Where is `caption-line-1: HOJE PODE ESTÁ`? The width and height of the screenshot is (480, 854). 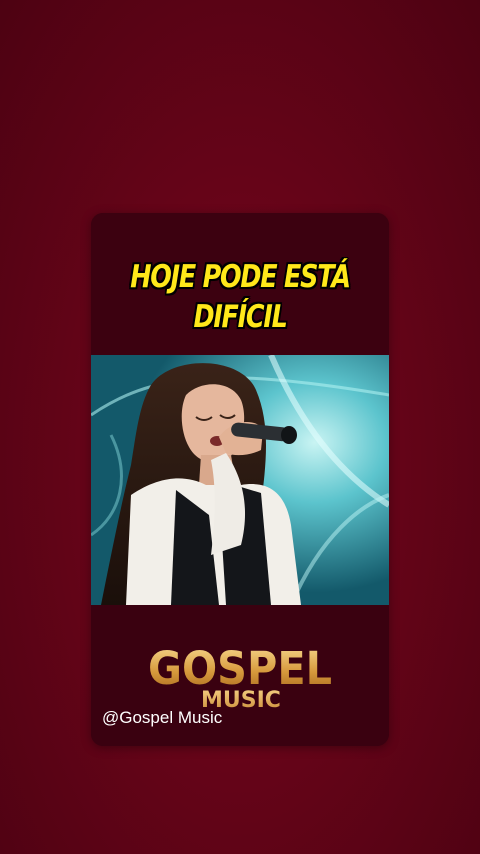
caption-line-1: HOJE PODE ESTÁ is located at coordinates (240, 277).